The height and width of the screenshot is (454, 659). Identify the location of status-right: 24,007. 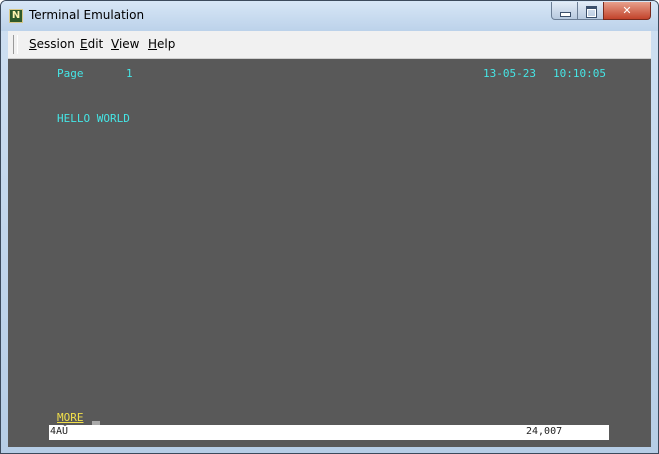
(544, 431).